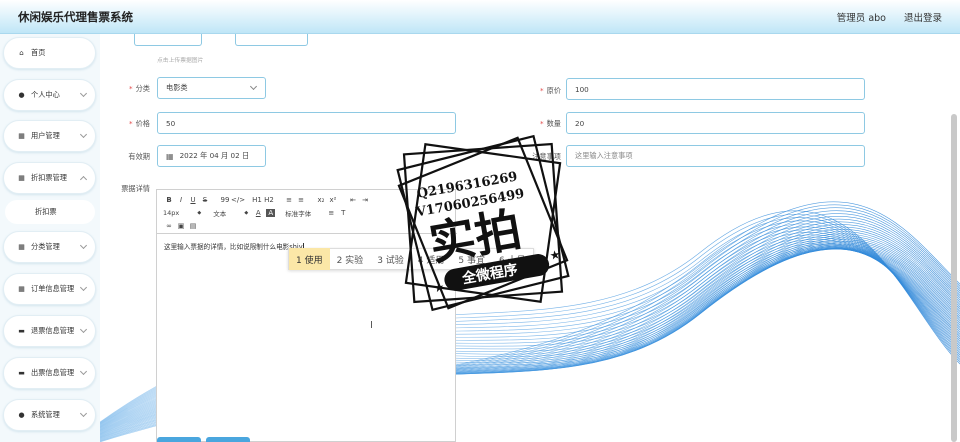  I want to click on category-value: 电影类, so click(177, 87).